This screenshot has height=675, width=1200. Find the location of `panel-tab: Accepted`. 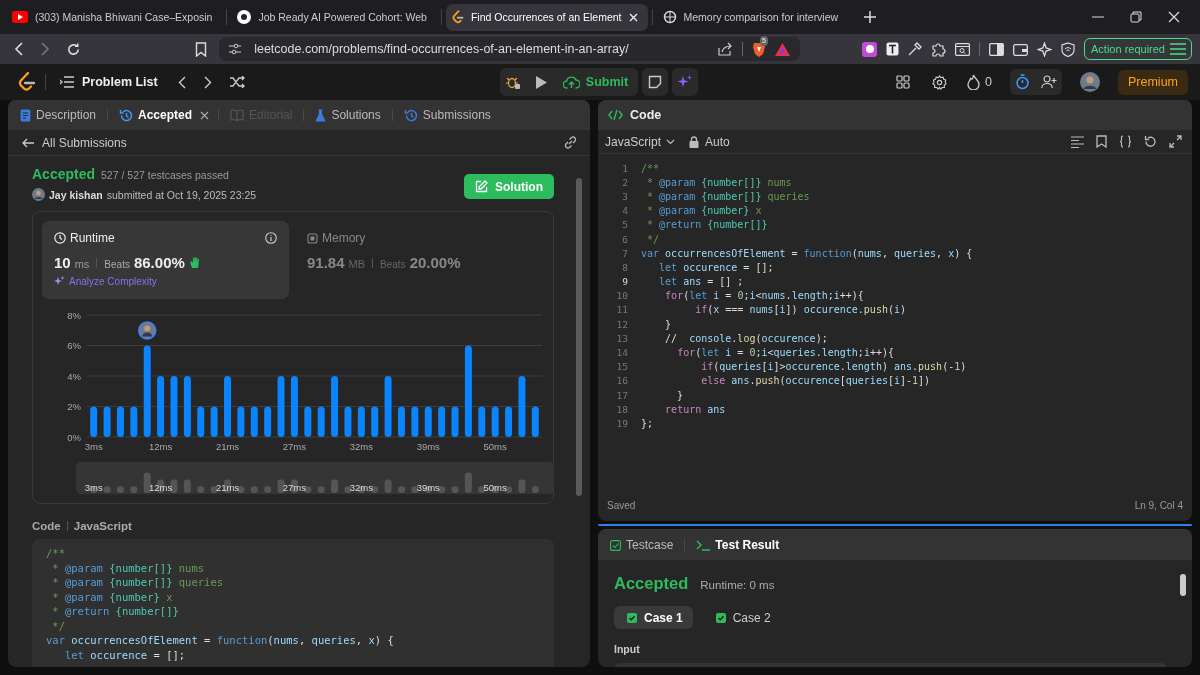

panel-tab: Accepted is located at coordinates (156, 115).